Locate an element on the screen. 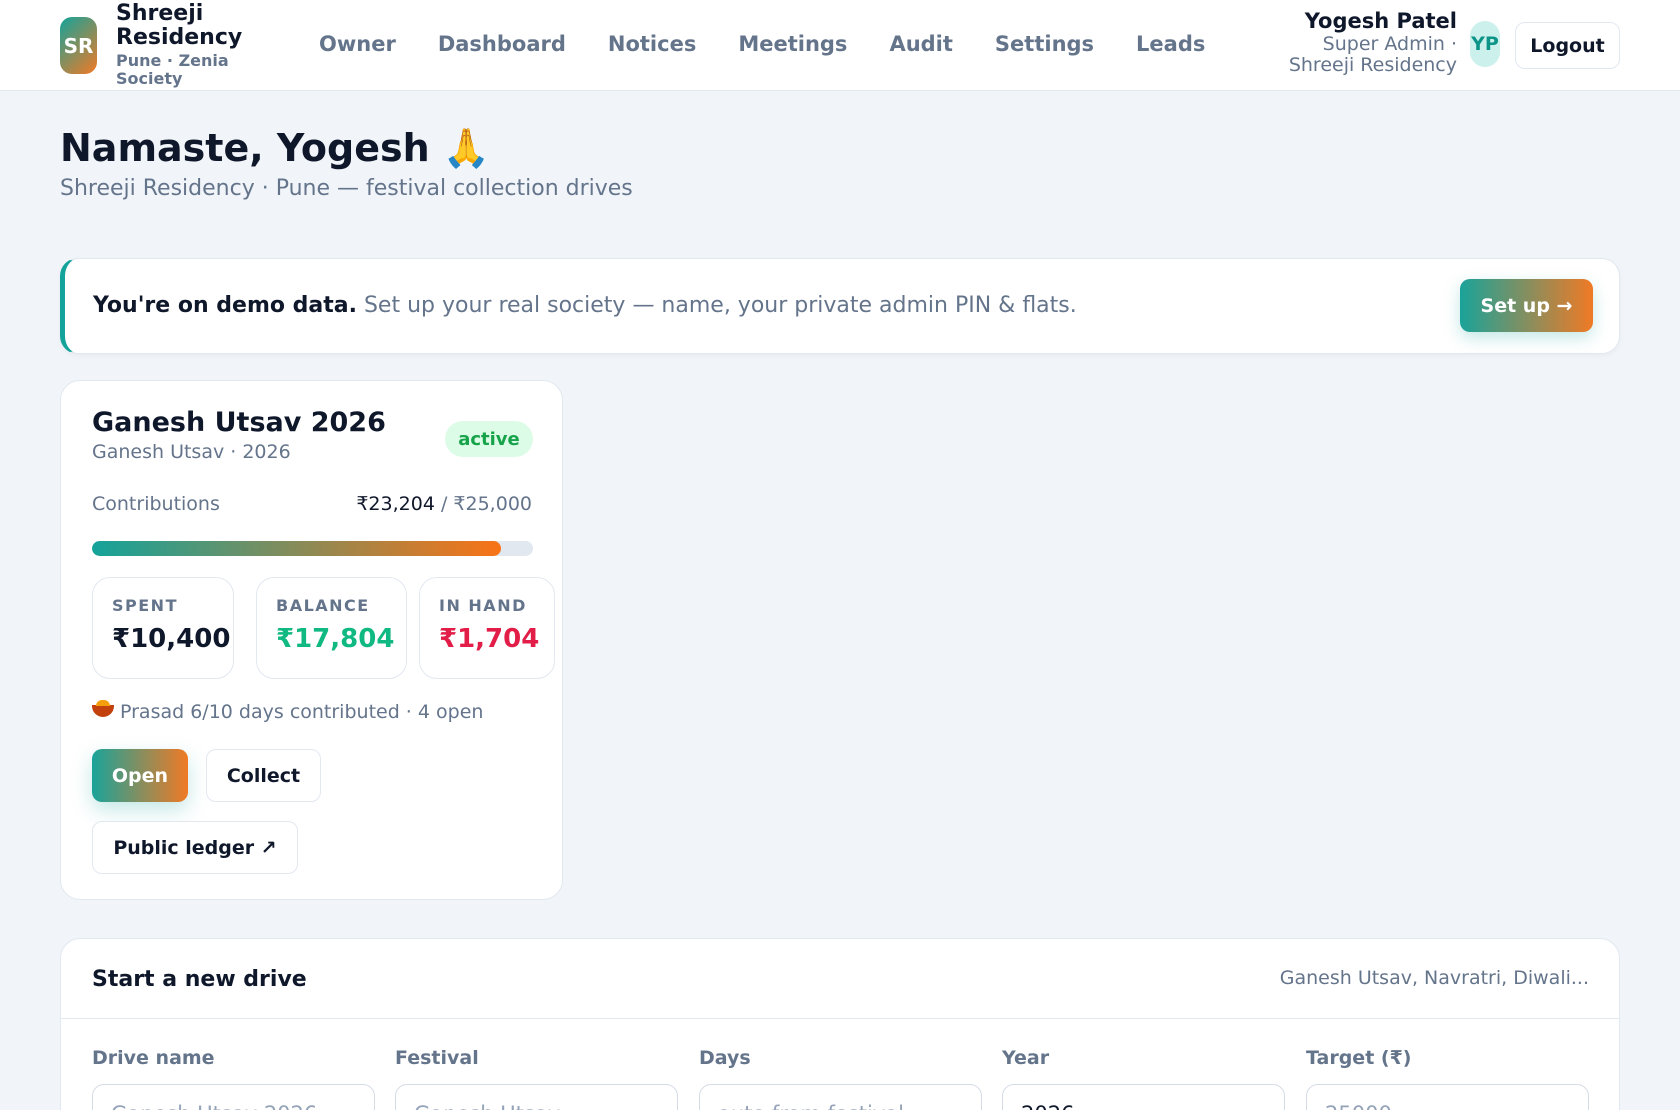  nav-notices: Notices is located at coordinates (652, 44).